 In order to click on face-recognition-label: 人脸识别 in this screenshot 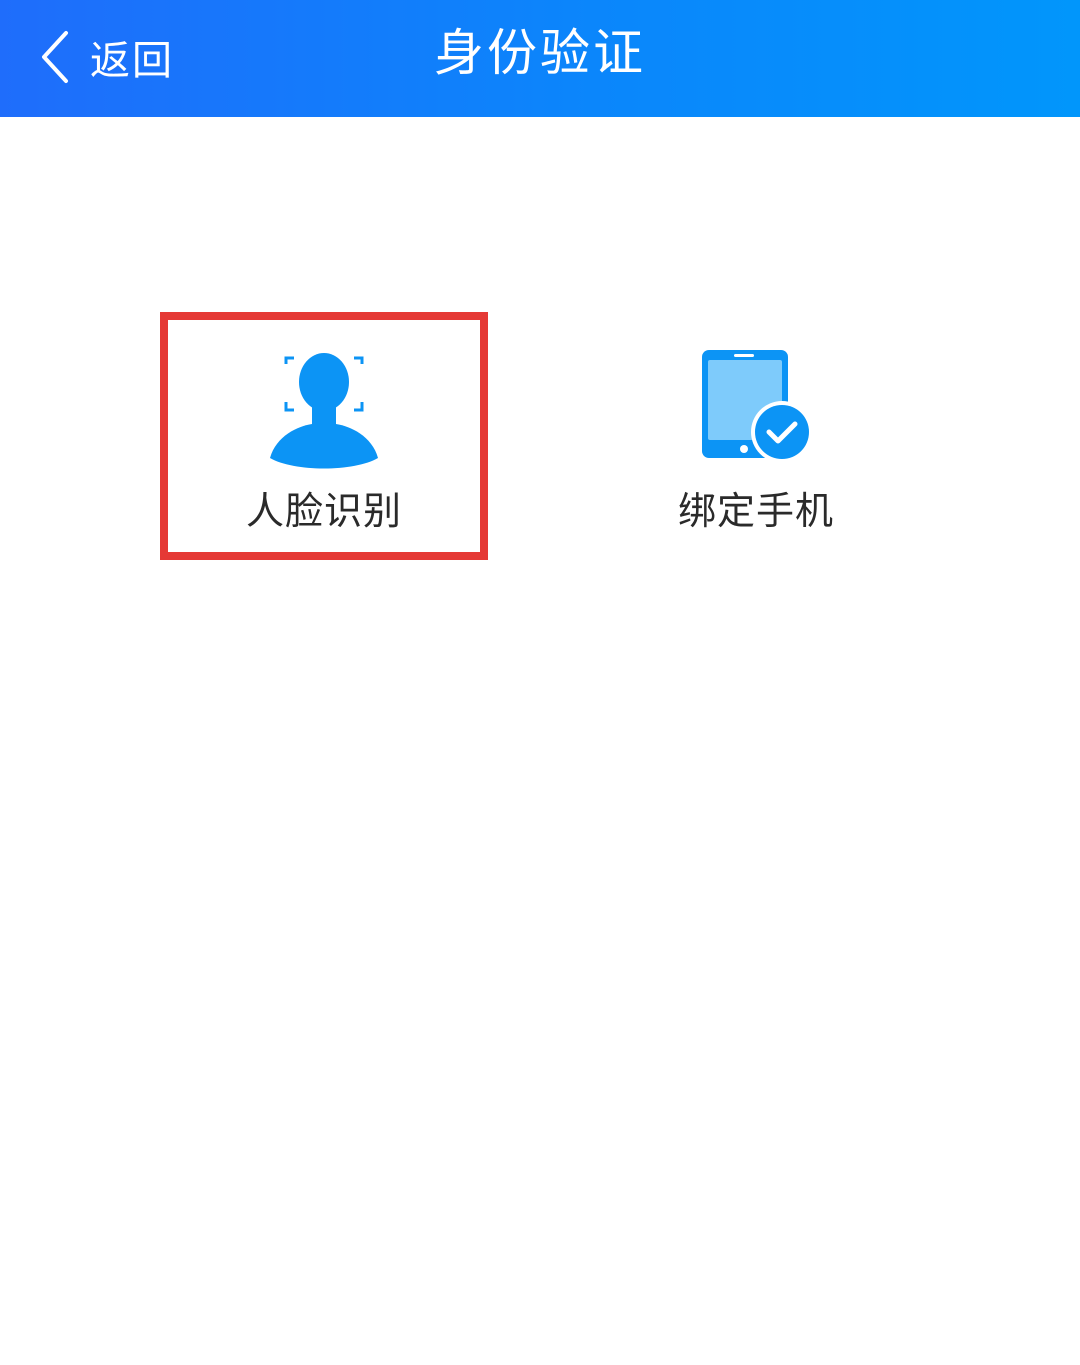, I will do `click(323, 511)`.